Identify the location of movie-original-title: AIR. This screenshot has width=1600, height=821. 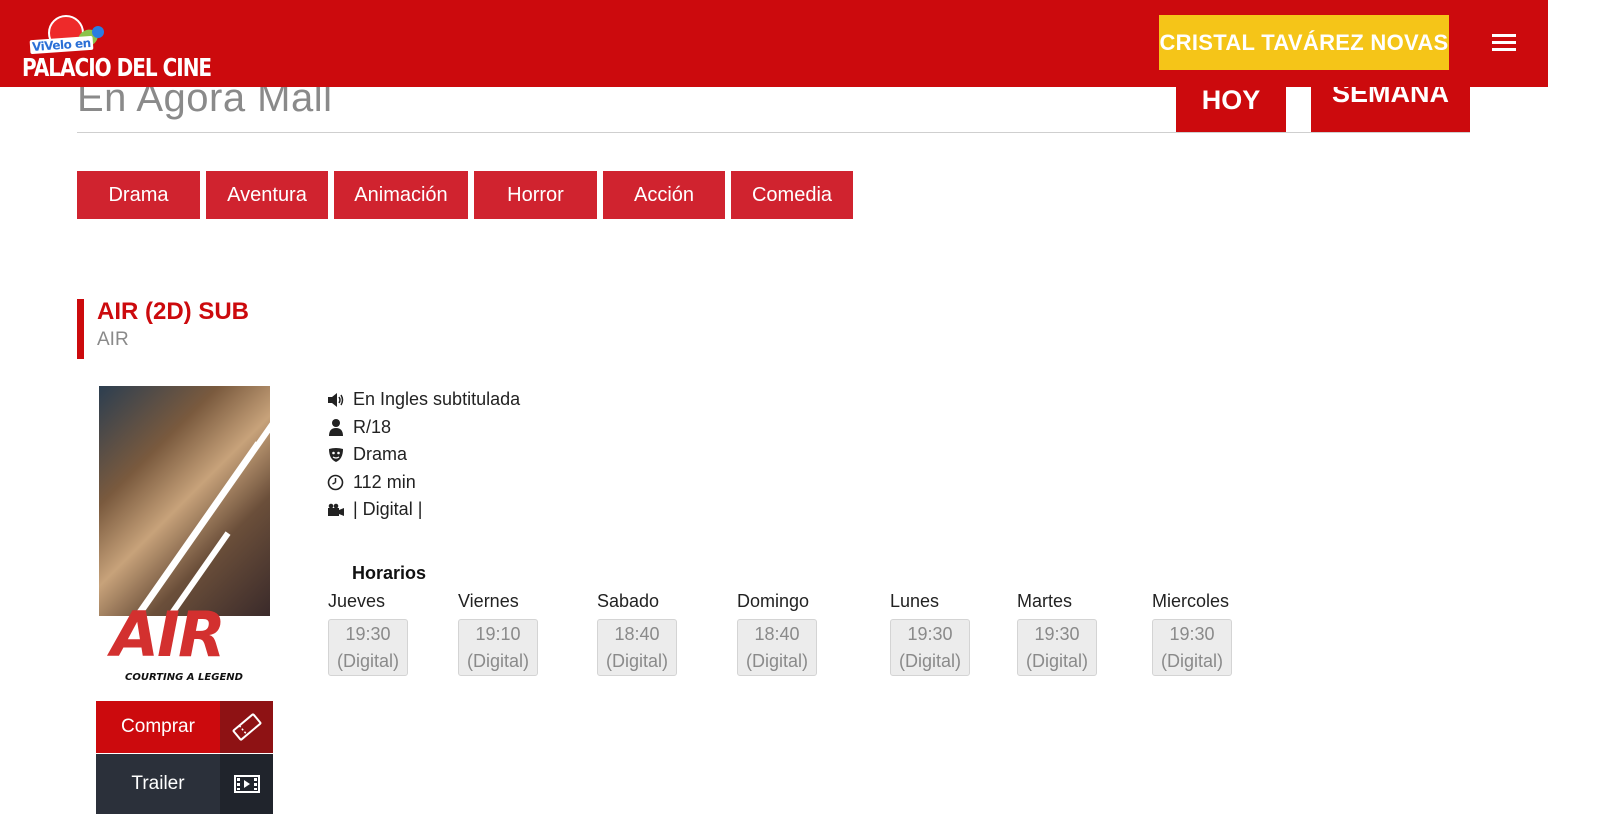
(113, 339).